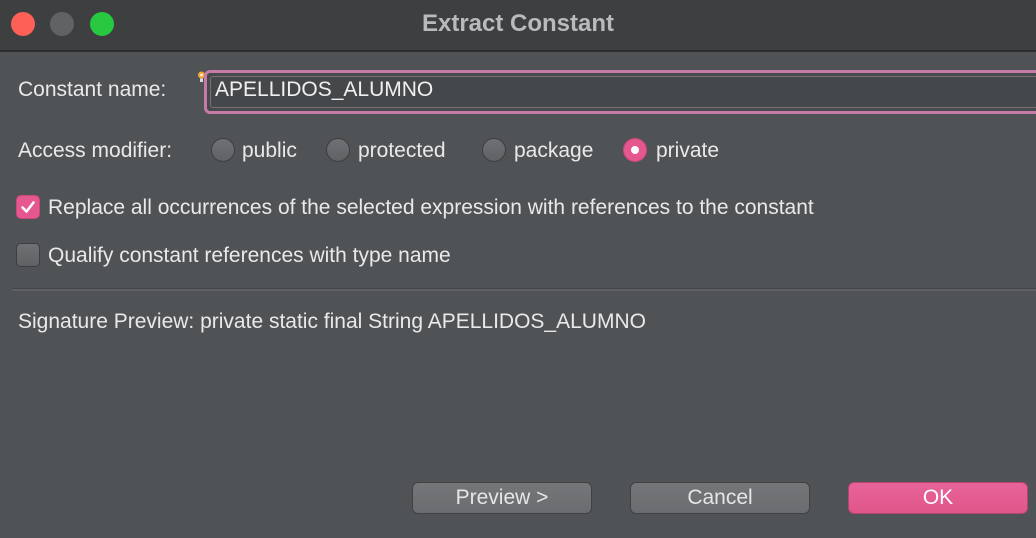 This screenshot has height=538, width=1036. Describe the element at coordinates (938, 498) in the screenshot. I see `ok-button: OK` at that location.